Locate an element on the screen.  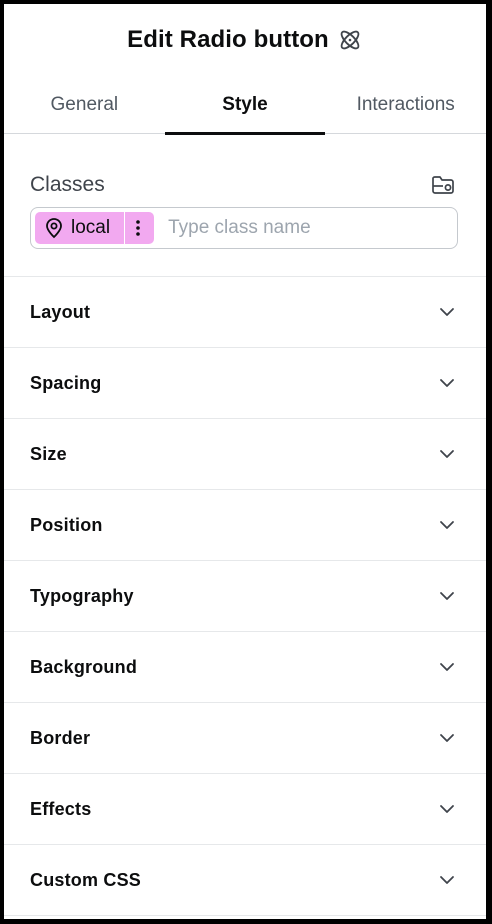
class-name-input is located at coordinates (288, 228).